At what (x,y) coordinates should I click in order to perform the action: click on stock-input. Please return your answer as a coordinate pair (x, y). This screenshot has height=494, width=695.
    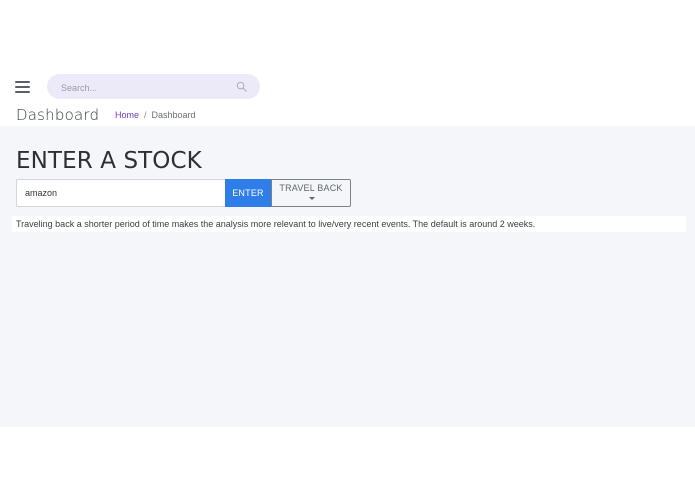
    Looking at the image, I should click on (120, 193).